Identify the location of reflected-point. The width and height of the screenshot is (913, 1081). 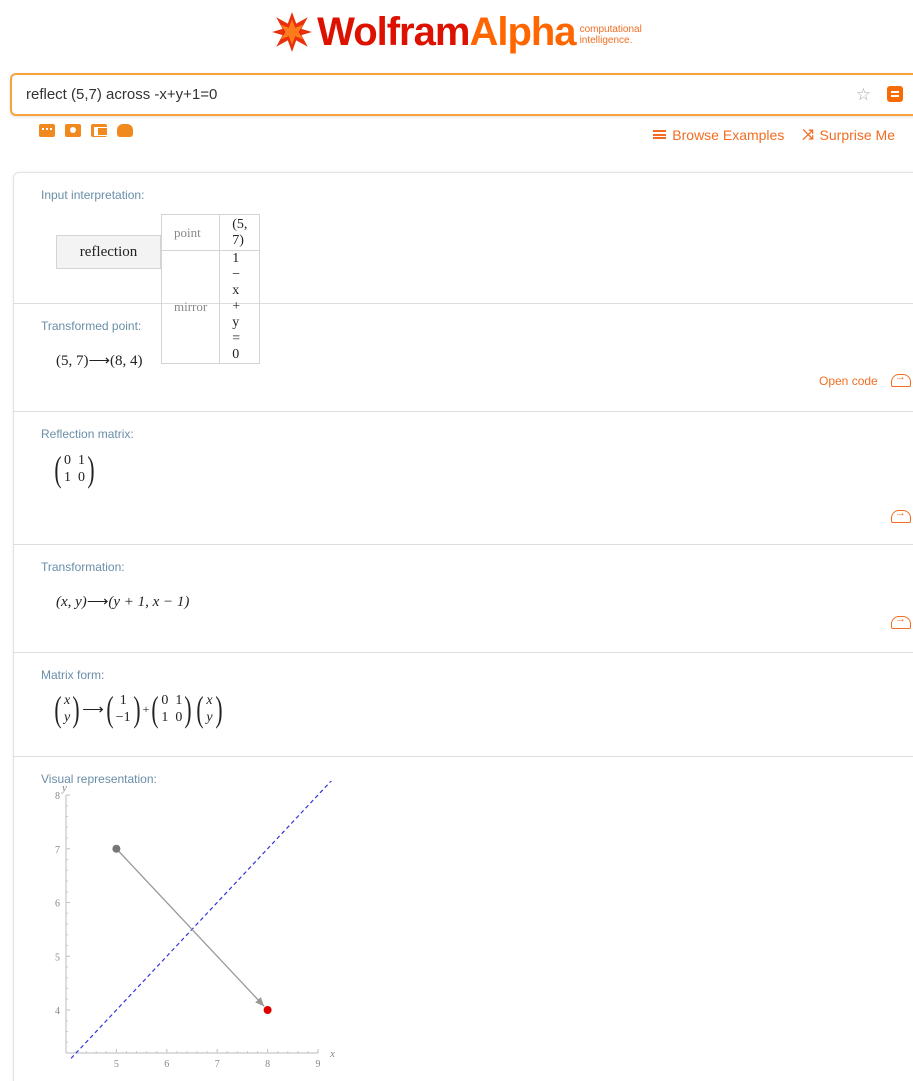
(267, 1010).